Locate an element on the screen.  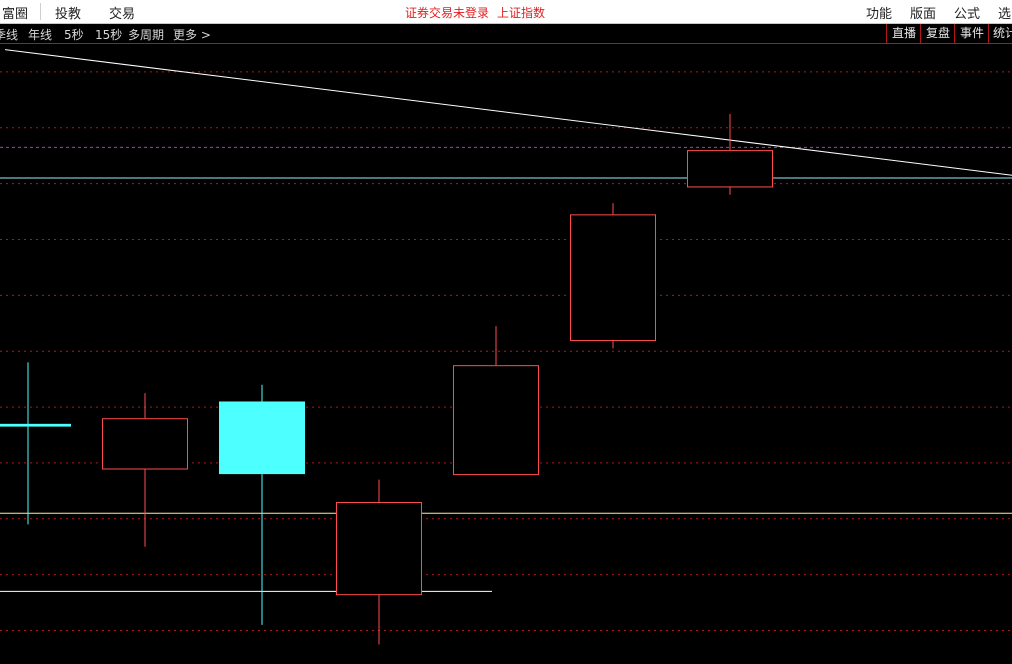
more-periods-button: 更多 > is located at coordinates (192, 34).